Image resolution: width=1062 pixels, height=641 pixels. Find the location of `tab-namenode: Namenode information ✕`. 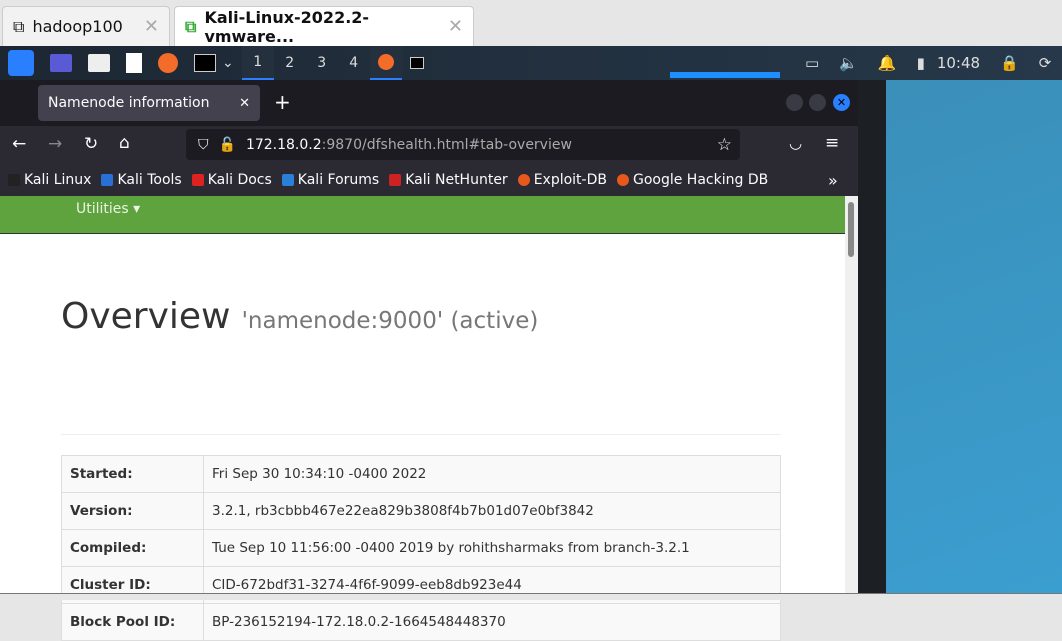

tab-namenode: Namenode information ✕ is located at coordinates (149, 103).